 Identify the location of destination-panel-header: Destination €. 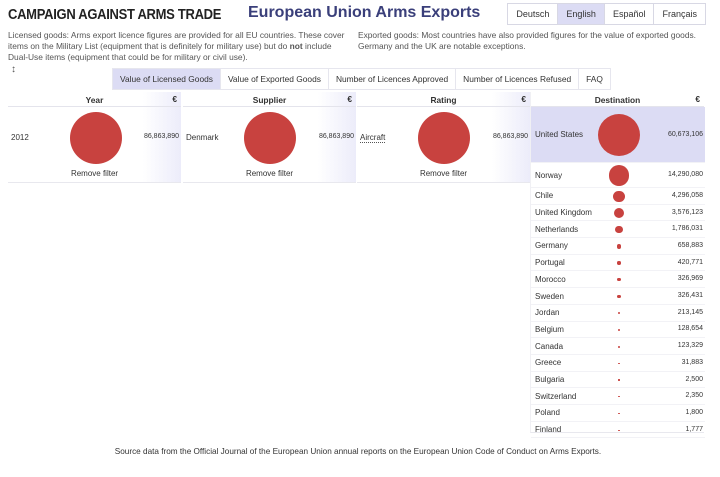
(617, 99).